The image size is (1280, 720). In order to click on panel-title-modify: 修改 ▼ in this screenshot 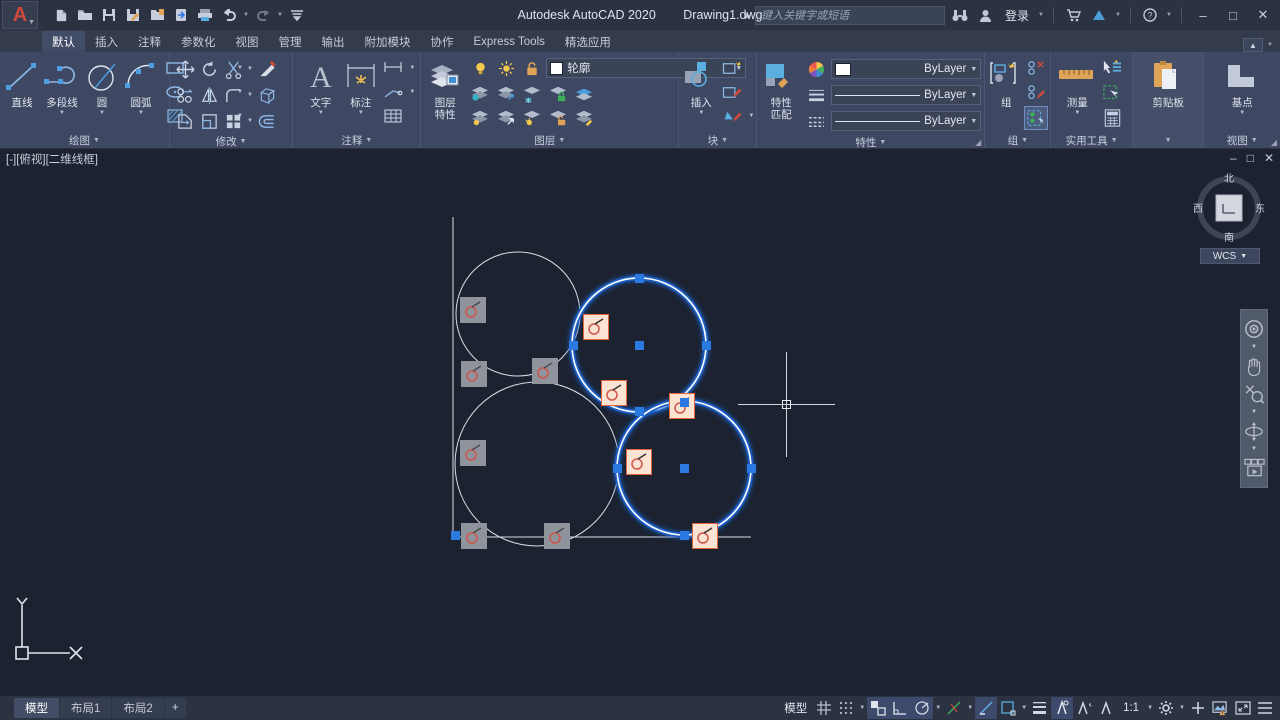, I will do `click(231, 141)`.